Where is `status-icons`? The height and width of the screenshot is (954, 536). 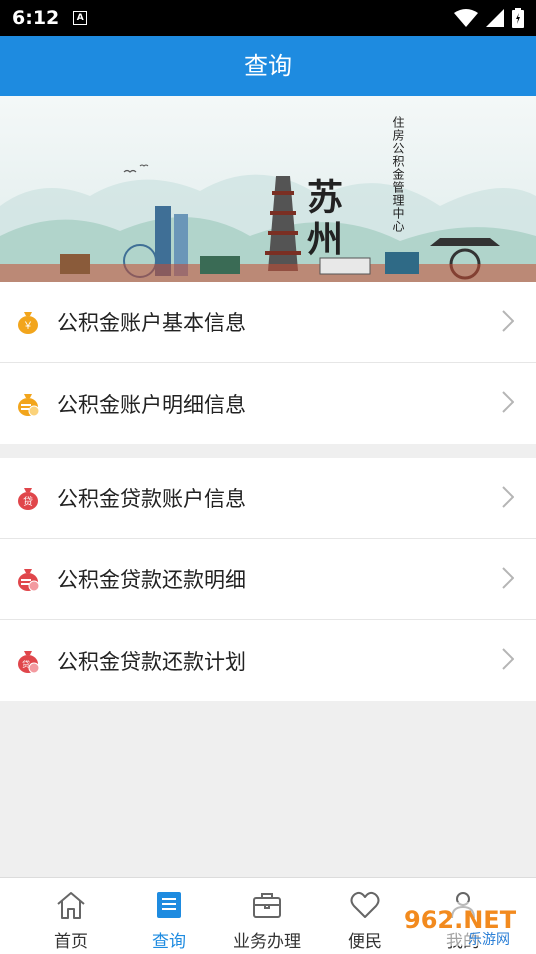
status-icons is located at coordinates (489, 18).